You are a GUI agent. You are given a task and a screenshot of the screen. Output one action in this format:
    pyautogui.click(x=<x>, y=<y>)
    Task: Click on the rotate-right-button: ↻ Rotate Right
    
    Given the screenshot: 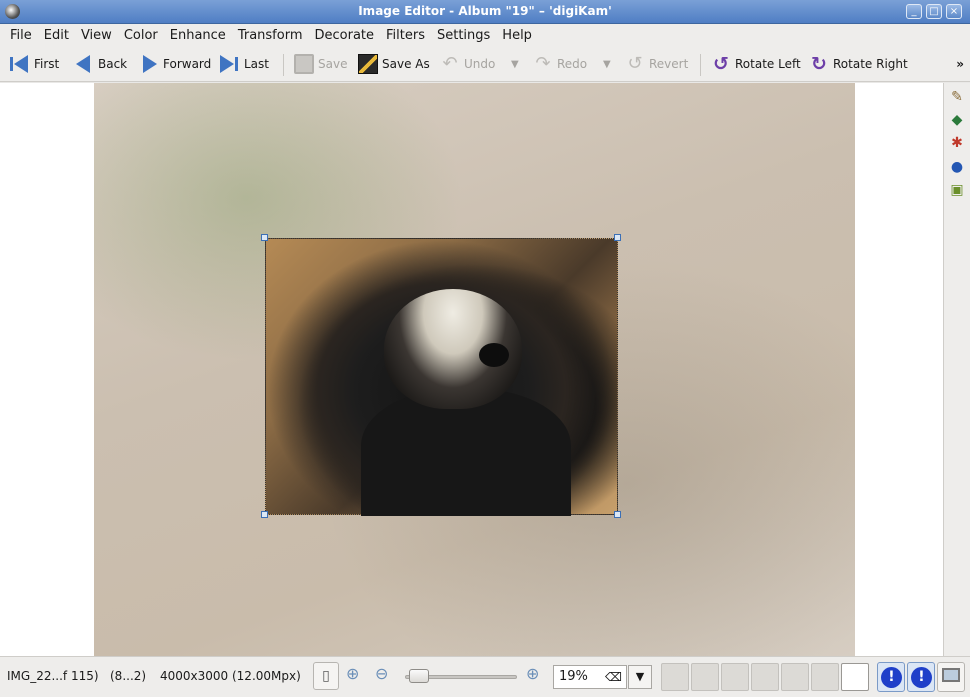 What is the action you would take?
    pyautogui.click(x=858, y=64)
    